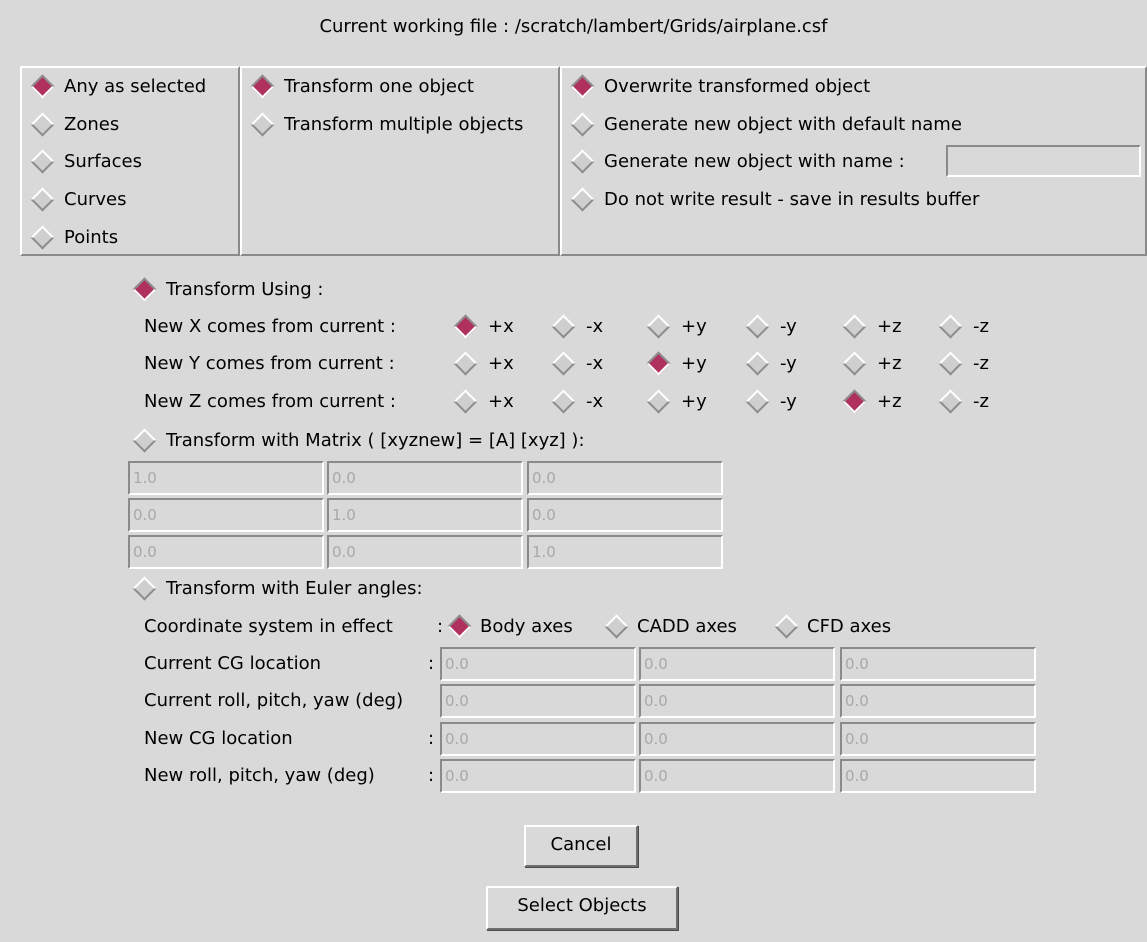 This screenshot has width=1147, height=942. Describe the element at coordinates (538, 739) in the screenshot. I see `new-cg-x-field: 0.0` at that location.